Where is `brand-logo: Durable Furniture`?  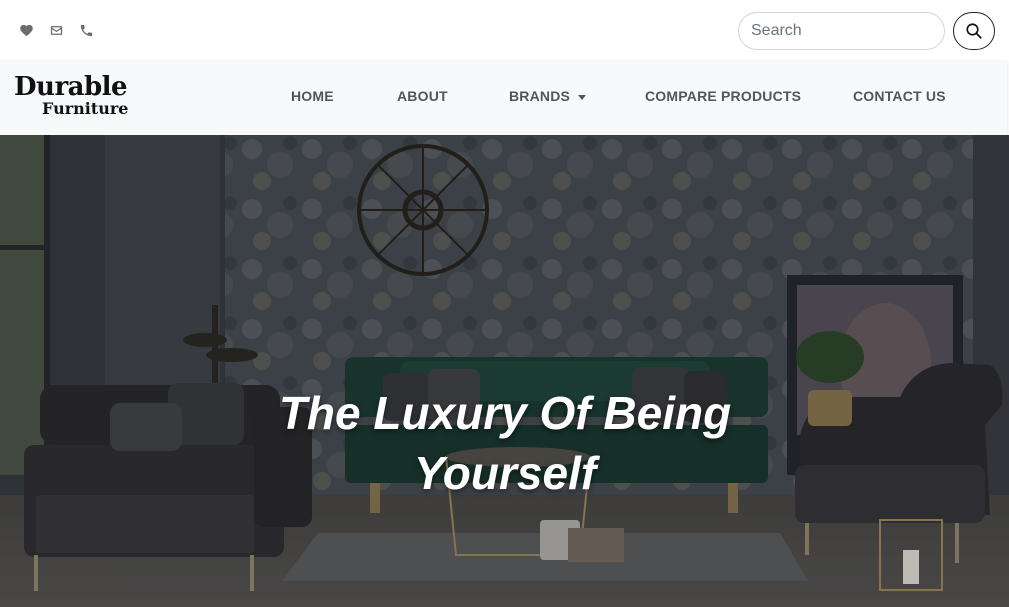 brand-logo: Durable Furniture is located at coordinates (79, 98).